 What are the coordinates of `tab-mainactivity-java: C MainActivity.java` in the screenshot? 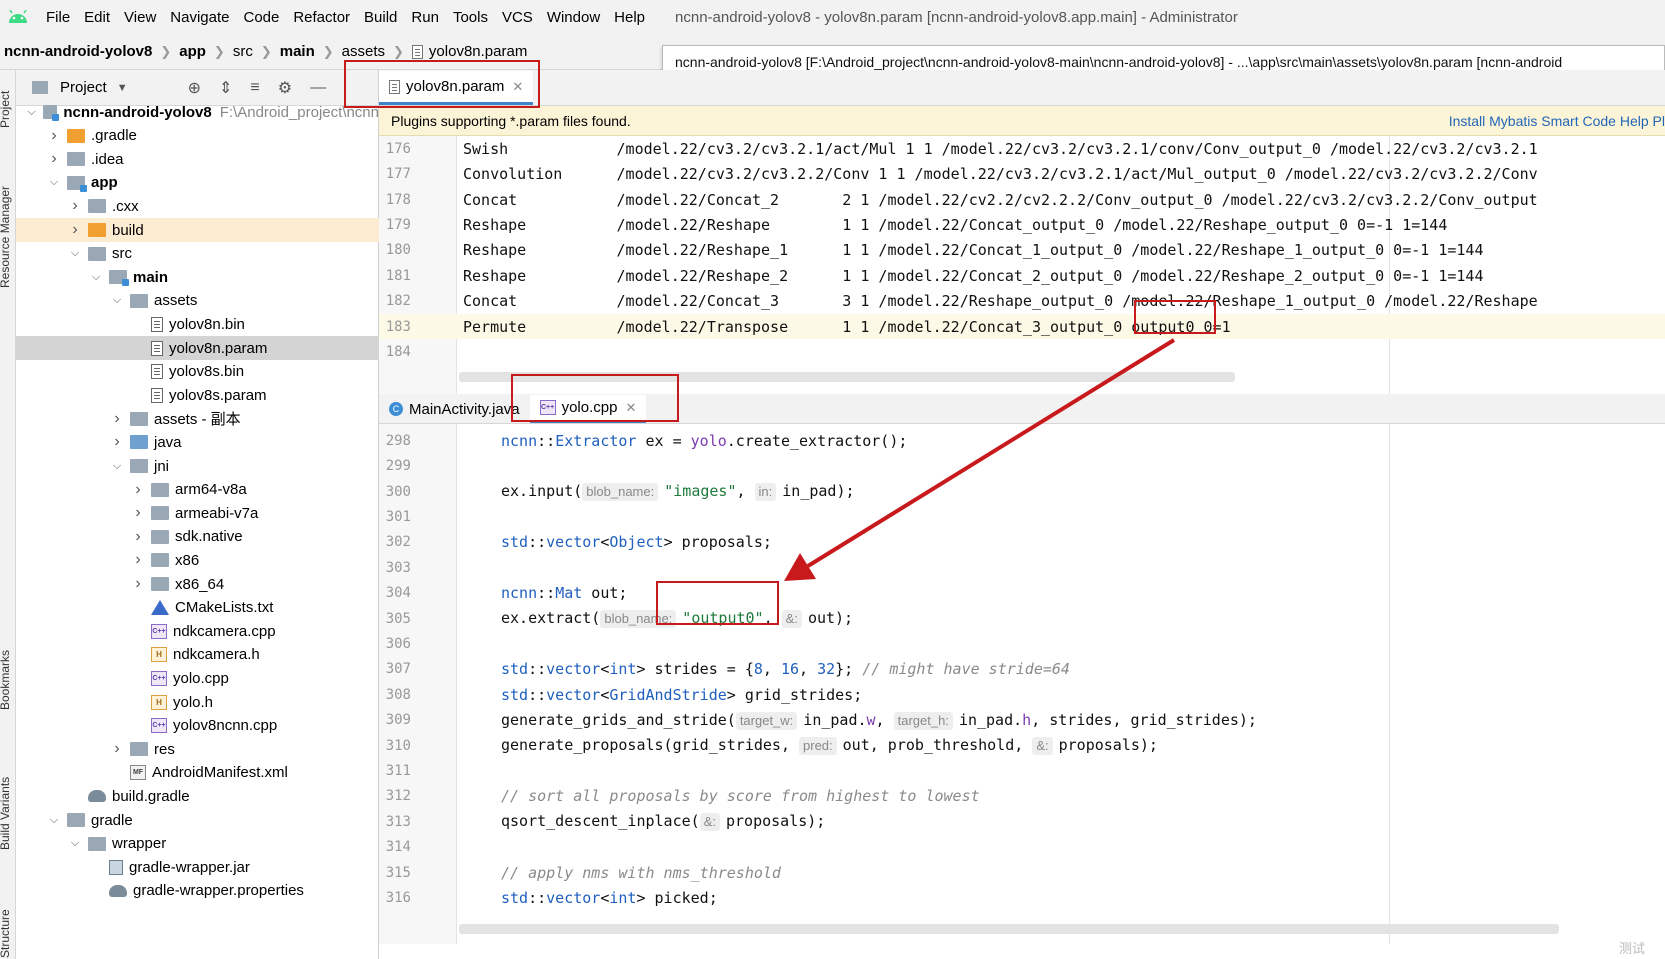 It's located at (454, 409).